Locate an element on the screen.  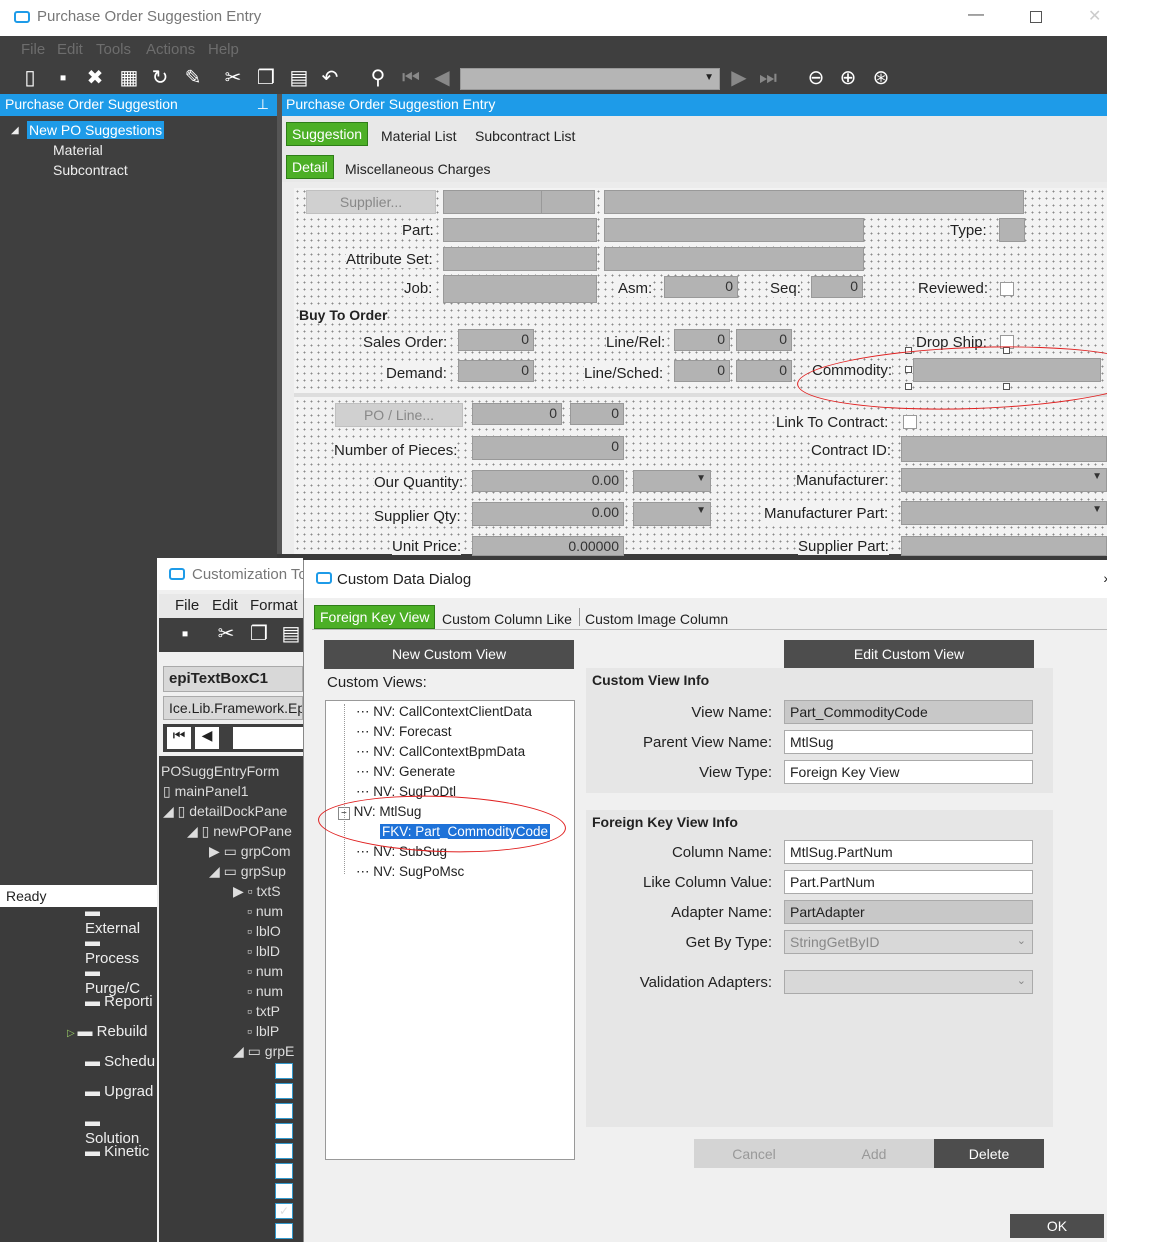
cancel-button: Cancel is located at coordinates (754, 1153).